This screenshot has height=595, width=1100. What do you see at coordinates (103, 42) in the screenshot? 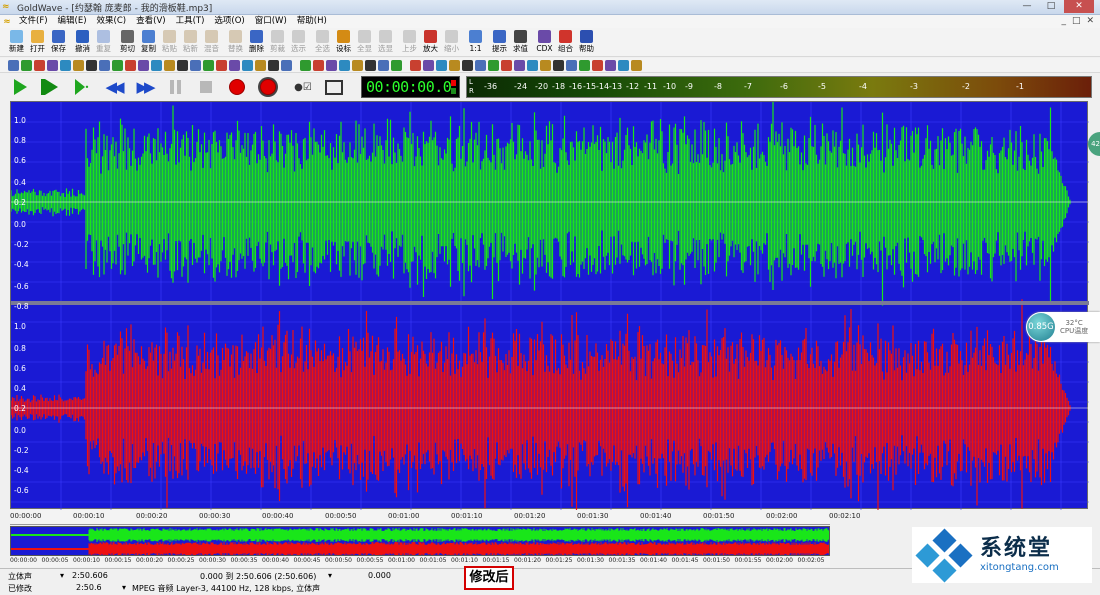
I see `toolbar-redo-button: 重复` at bounding box center [103, 42].